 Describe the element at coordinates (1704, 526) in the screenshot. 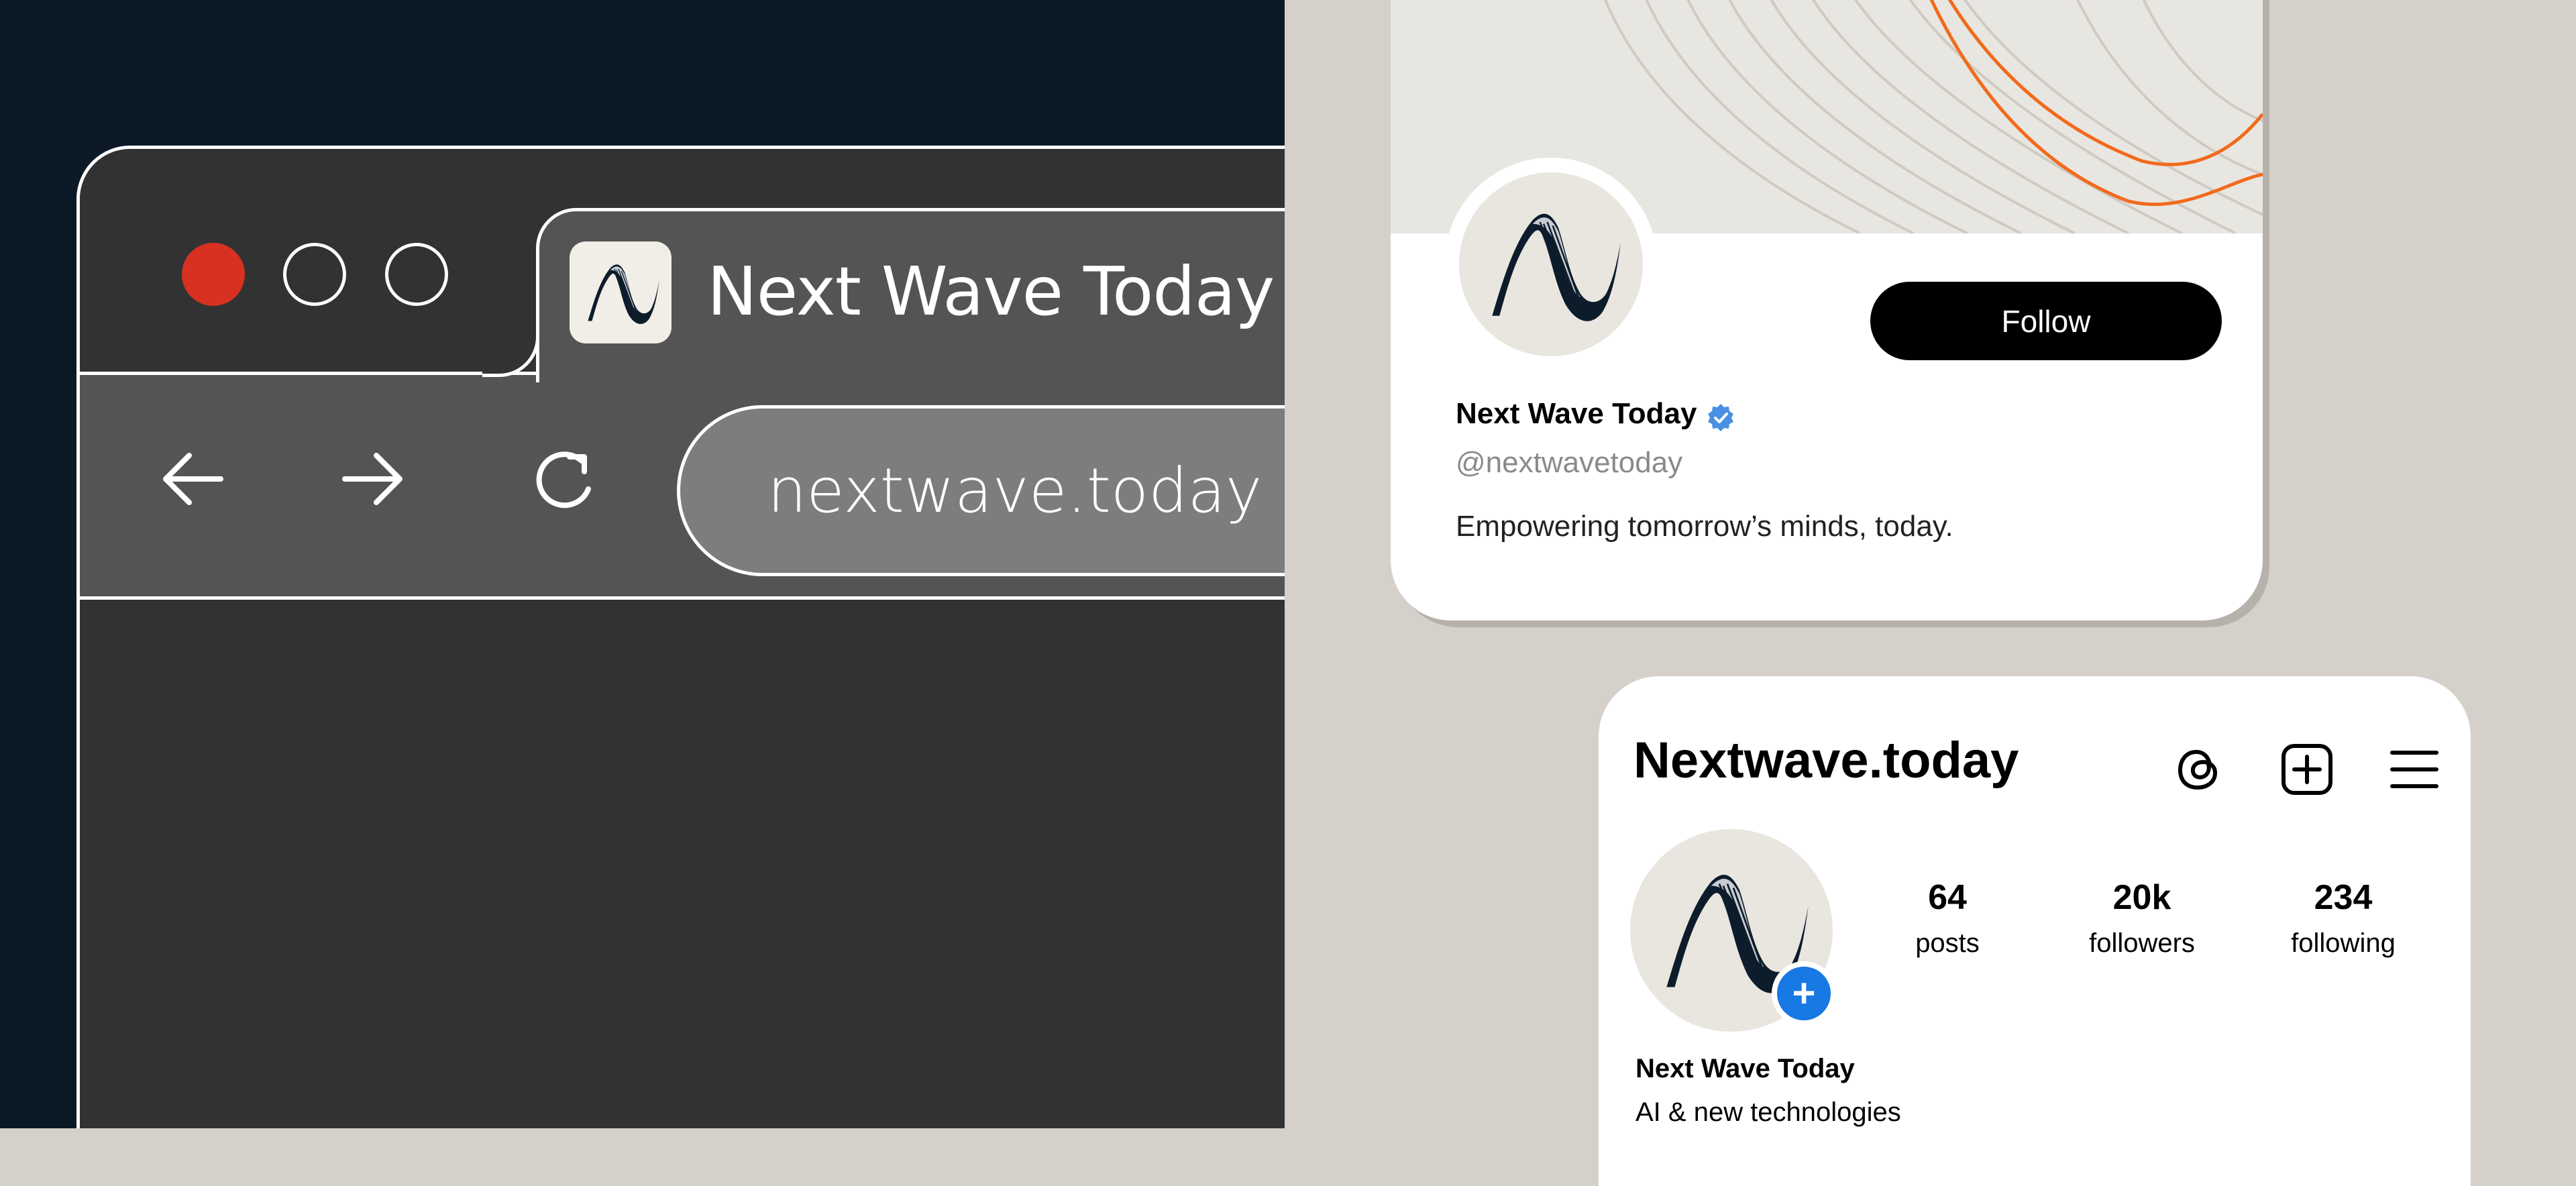

I see `profile-bio: Empowering tomorrow’s minds, today.` at that location.